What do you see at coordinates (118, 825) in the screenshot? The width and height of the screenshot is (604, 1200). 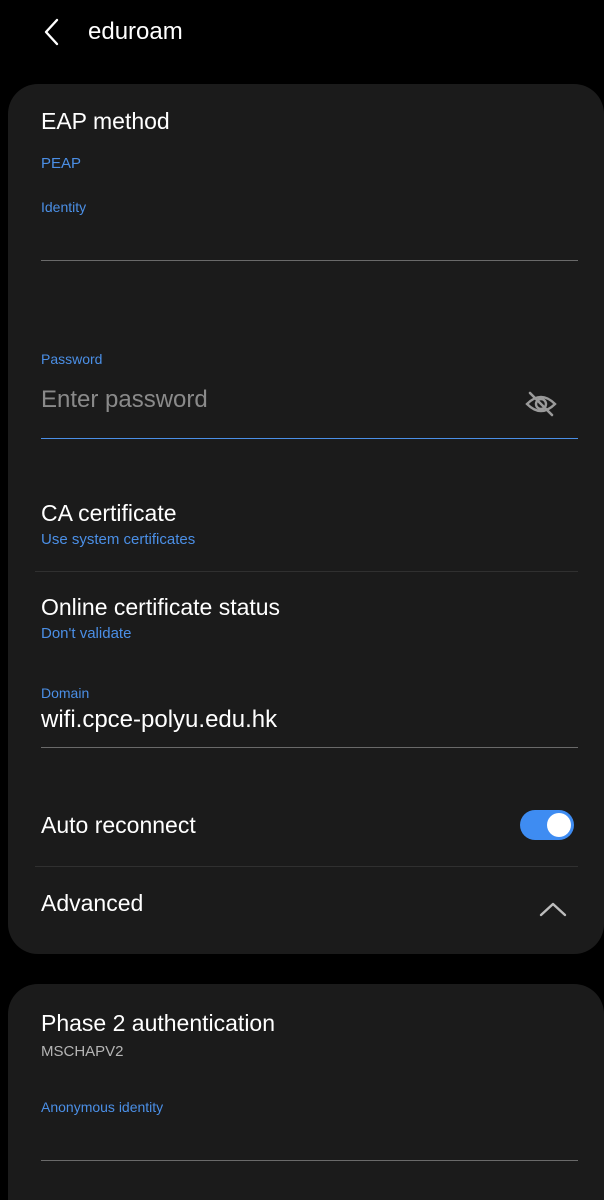 I see `auto-reconnect-label: Auto reconnect` at bounding box center [118, 825].